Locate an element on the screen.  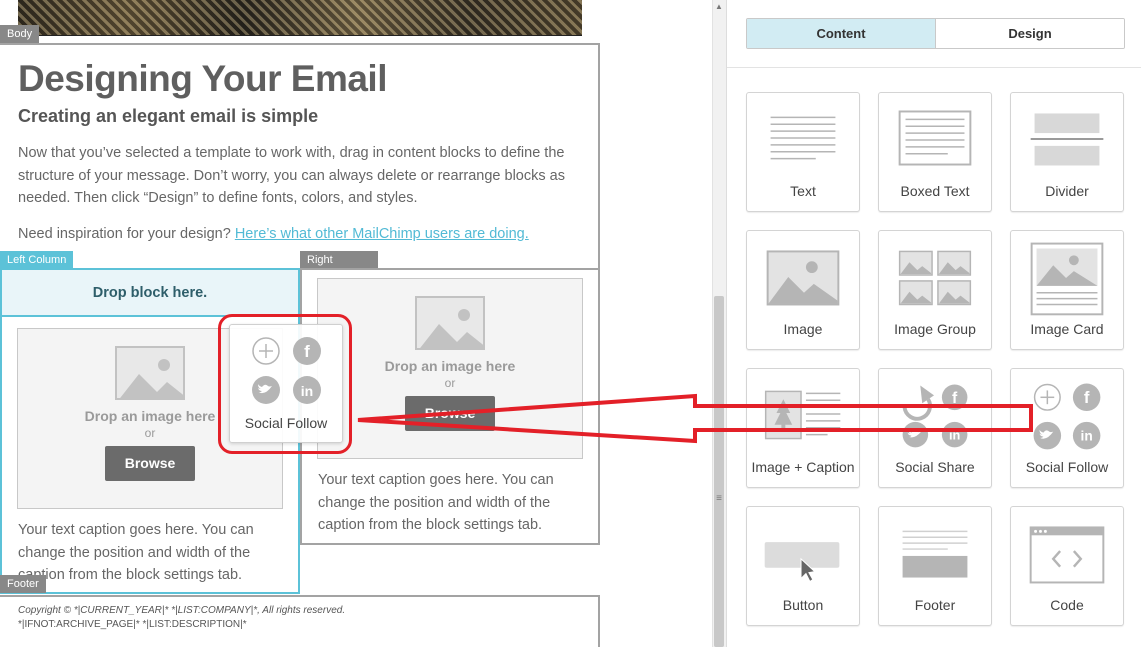
button-block-icon is located at coordinates (802, 562).